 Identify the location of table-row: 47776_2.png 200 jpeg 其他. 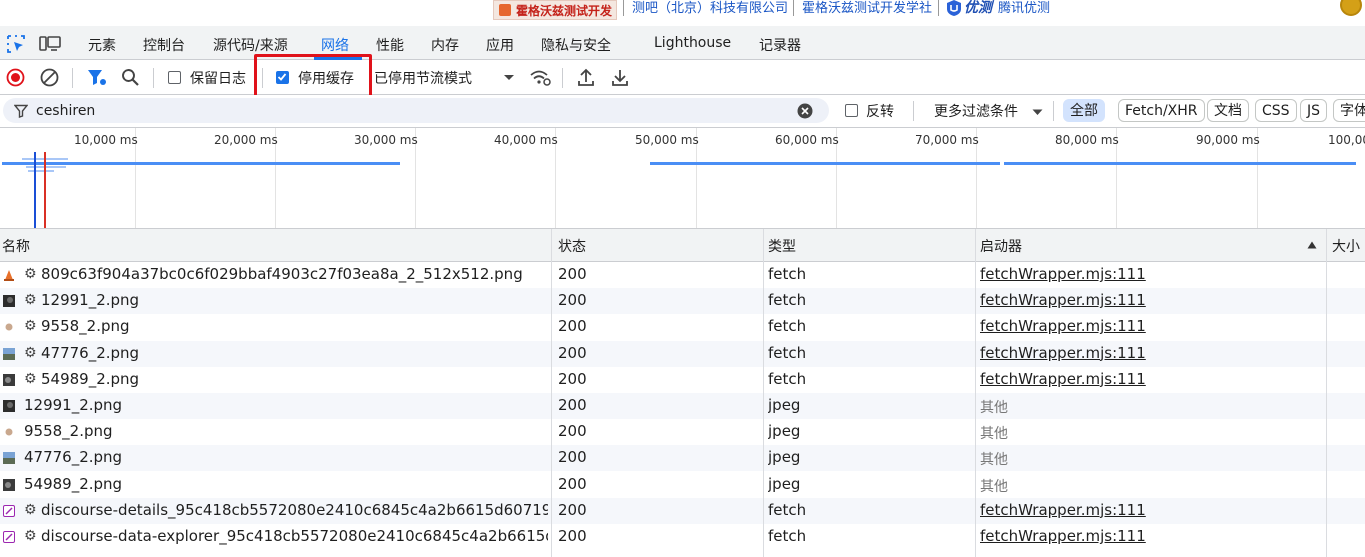
(682, 458).